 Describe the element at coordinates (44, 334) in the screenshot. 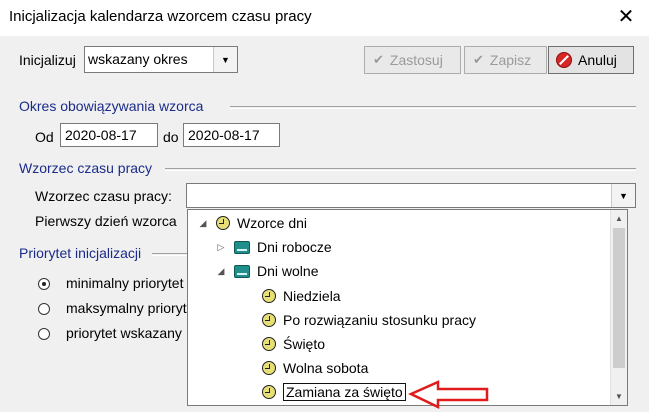

I see `radio-custom-priority` at that location.